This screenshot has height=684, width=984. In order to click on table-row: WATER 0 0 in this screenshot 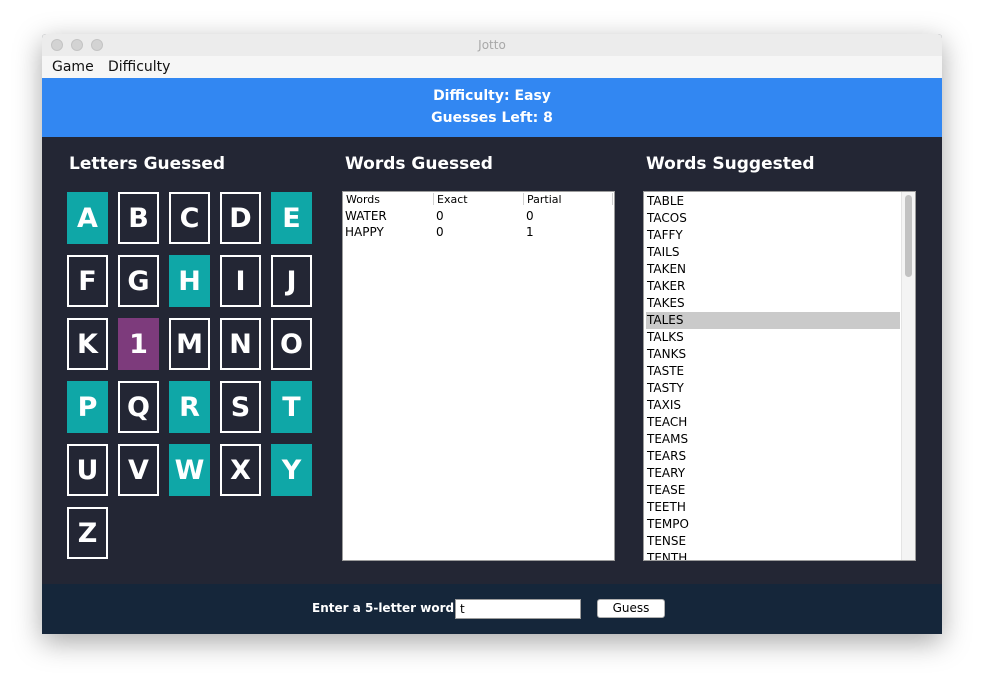, I will do `click(478, 217)`.